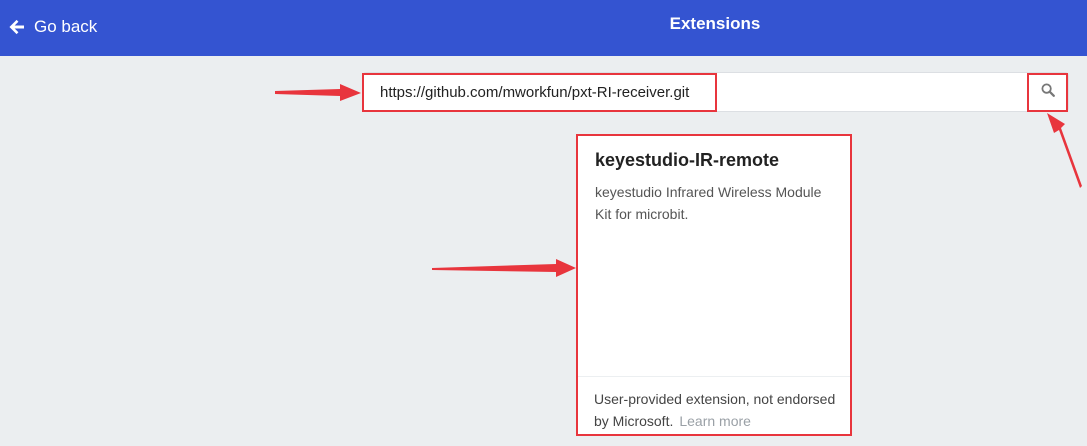 The height and width of the screenshot is (446, 1087). I want to click on search-button, so click(1047, 92).